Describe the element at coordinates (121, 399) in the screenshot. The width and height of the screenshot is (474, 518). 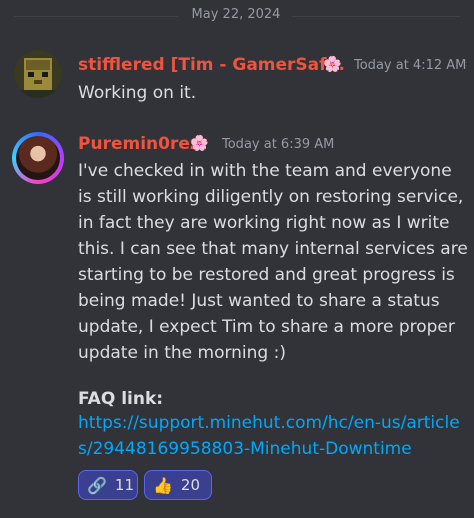
I see `faq-label: FAQ link:` at that location.